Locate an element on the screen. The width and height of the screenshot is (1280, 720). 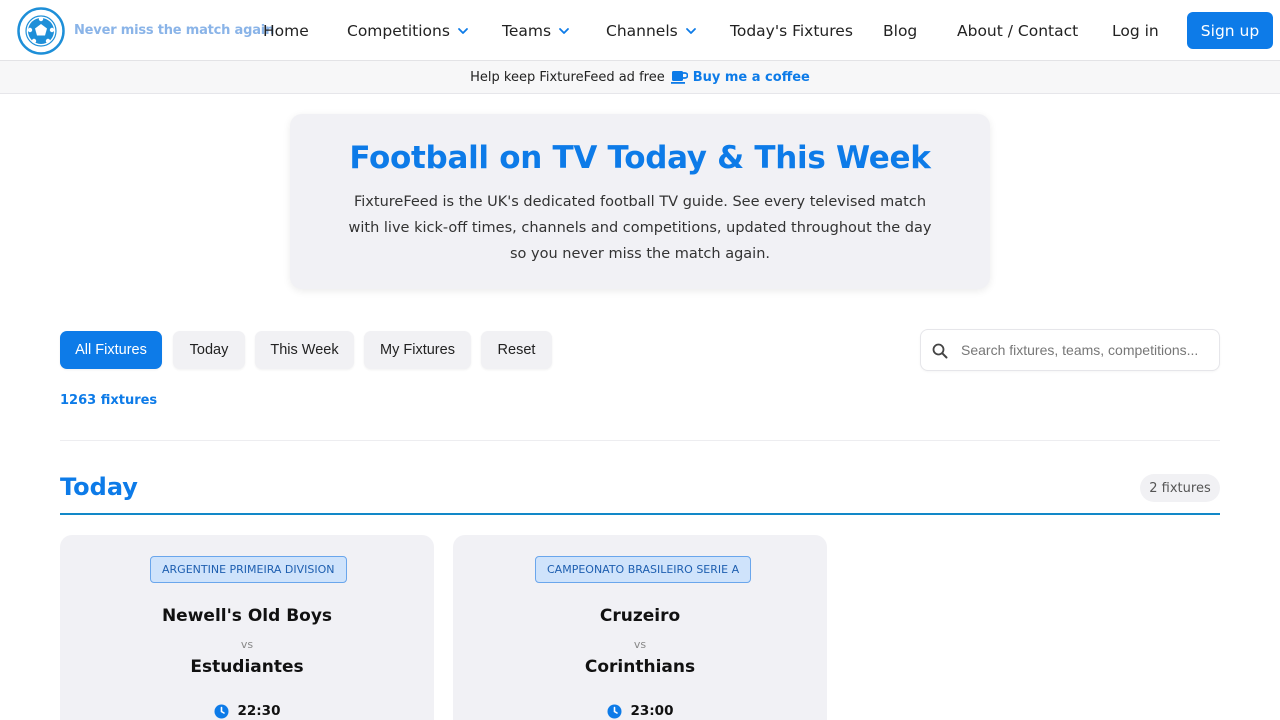
kickoff-time-value: 22:30 is located at coordinates (259, 711).